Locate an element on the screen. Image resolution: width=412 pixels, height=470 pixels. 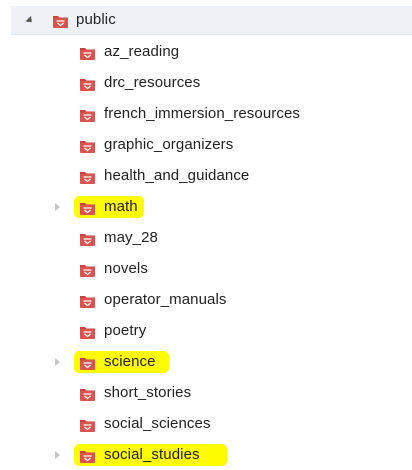
collapse-arrow-icon is located at coordinates (30, 20).